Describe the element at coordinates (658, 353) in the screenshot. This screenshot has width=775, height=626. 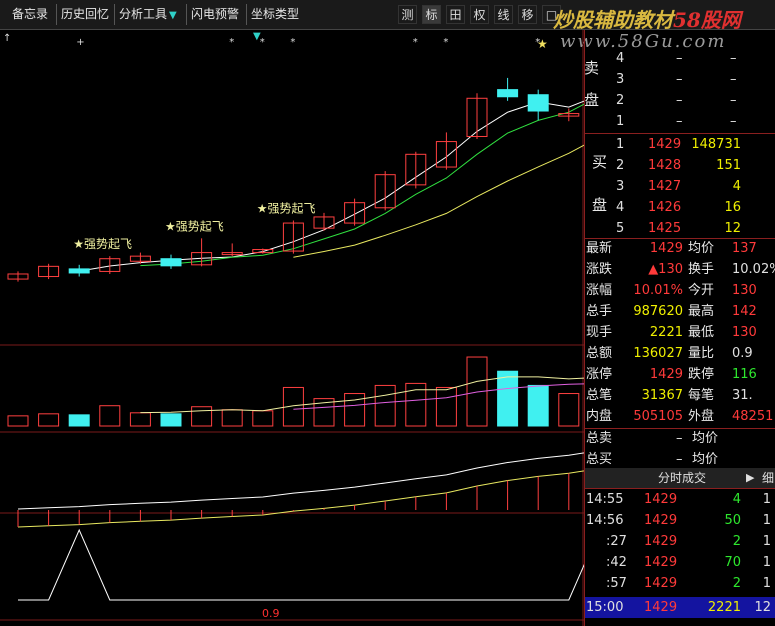
I see `stat-value: 136027` at that location.